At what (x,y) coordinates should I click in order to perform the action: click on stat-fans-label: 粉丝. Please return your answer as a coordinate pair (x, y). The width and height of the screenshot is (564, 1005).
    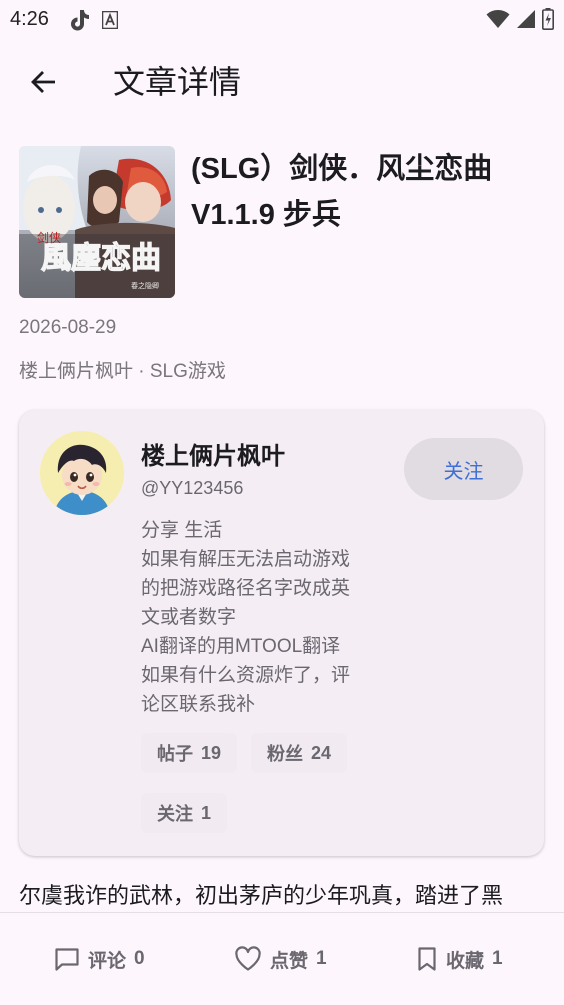
    Looking at the image, I should click on (285, 754).